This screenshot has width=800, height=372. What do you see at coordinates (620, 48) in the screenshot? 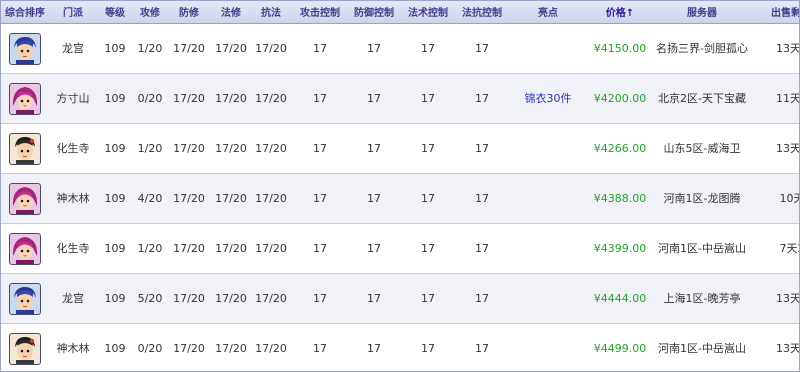
I see `cell-price: ¥4150.00` at bounding box center [620, 48].